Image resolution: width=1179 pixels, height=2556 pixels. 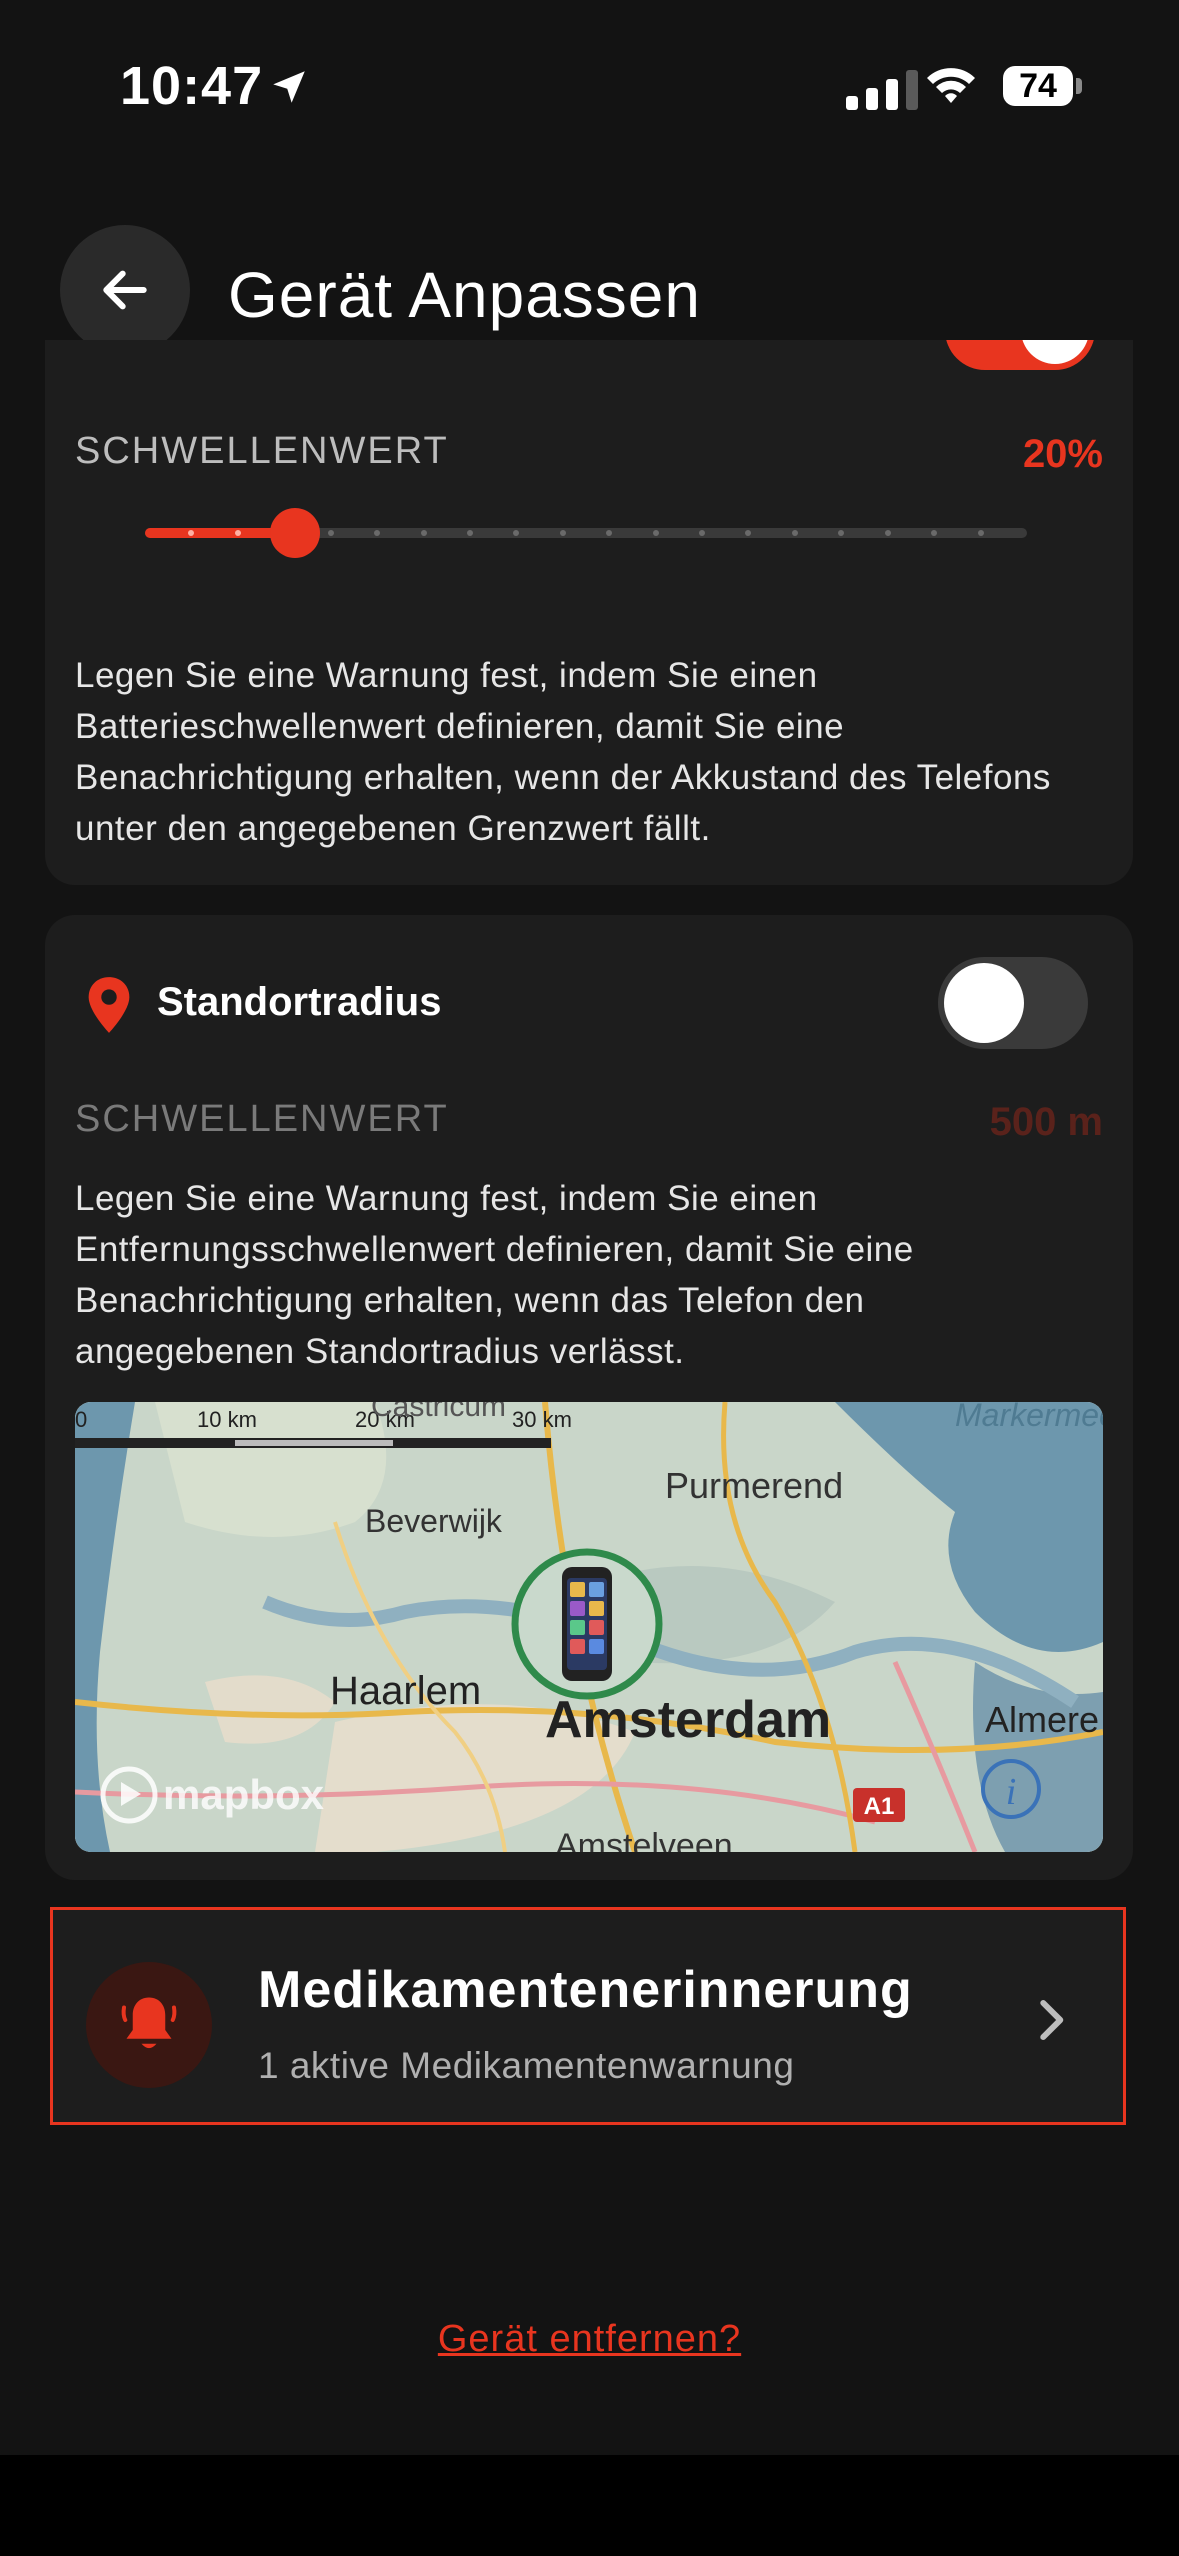 I want to click on map-label-haarlem: Haarlem, so click(x=405, y=1691).